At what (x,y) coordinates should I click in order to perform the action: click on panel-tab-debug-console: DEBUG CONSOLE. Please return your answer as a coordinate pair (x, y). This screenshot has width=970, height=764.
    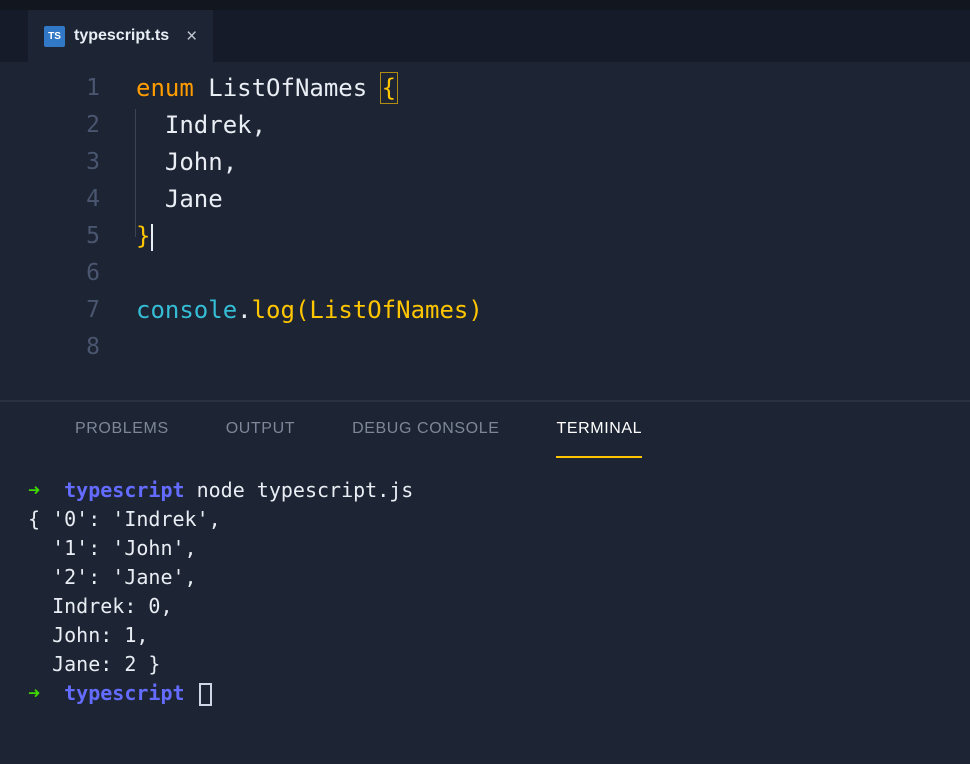
    Looking at the image, I should click on (425, 430).